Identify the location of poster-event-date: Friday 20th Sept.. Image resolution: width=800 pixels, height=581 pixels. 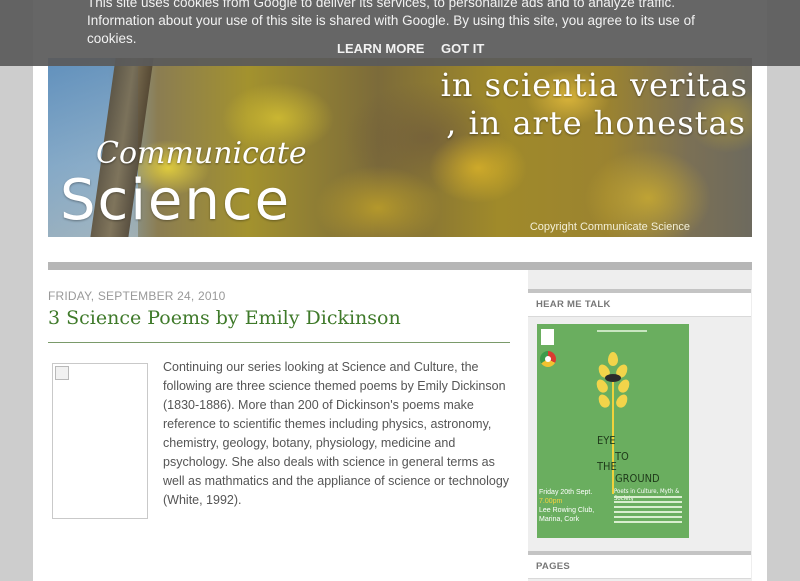
(566, 492).